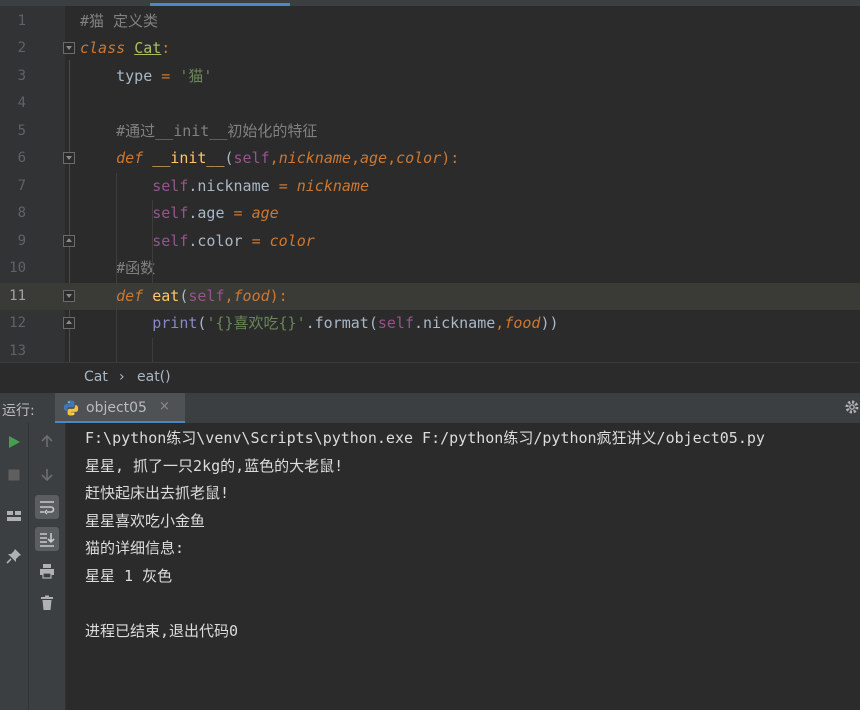 Image resolution: width=860 pixels, height=710 pixels. What do you see at coordinates (164, 406) in the screenshot?
I see `close-icon: ×` at bounding box center [164, 406].